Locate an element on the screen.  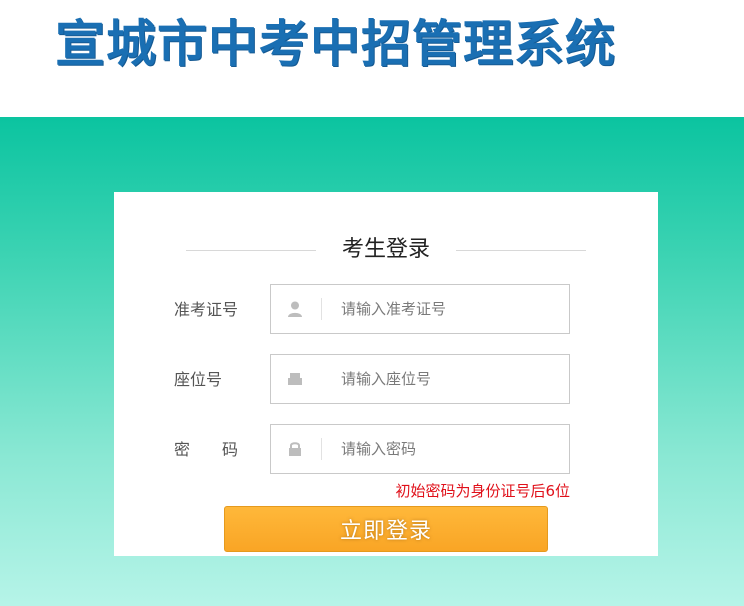
site-title: 宣城市中考中招管理系统 is located at coordinates (335, 44).